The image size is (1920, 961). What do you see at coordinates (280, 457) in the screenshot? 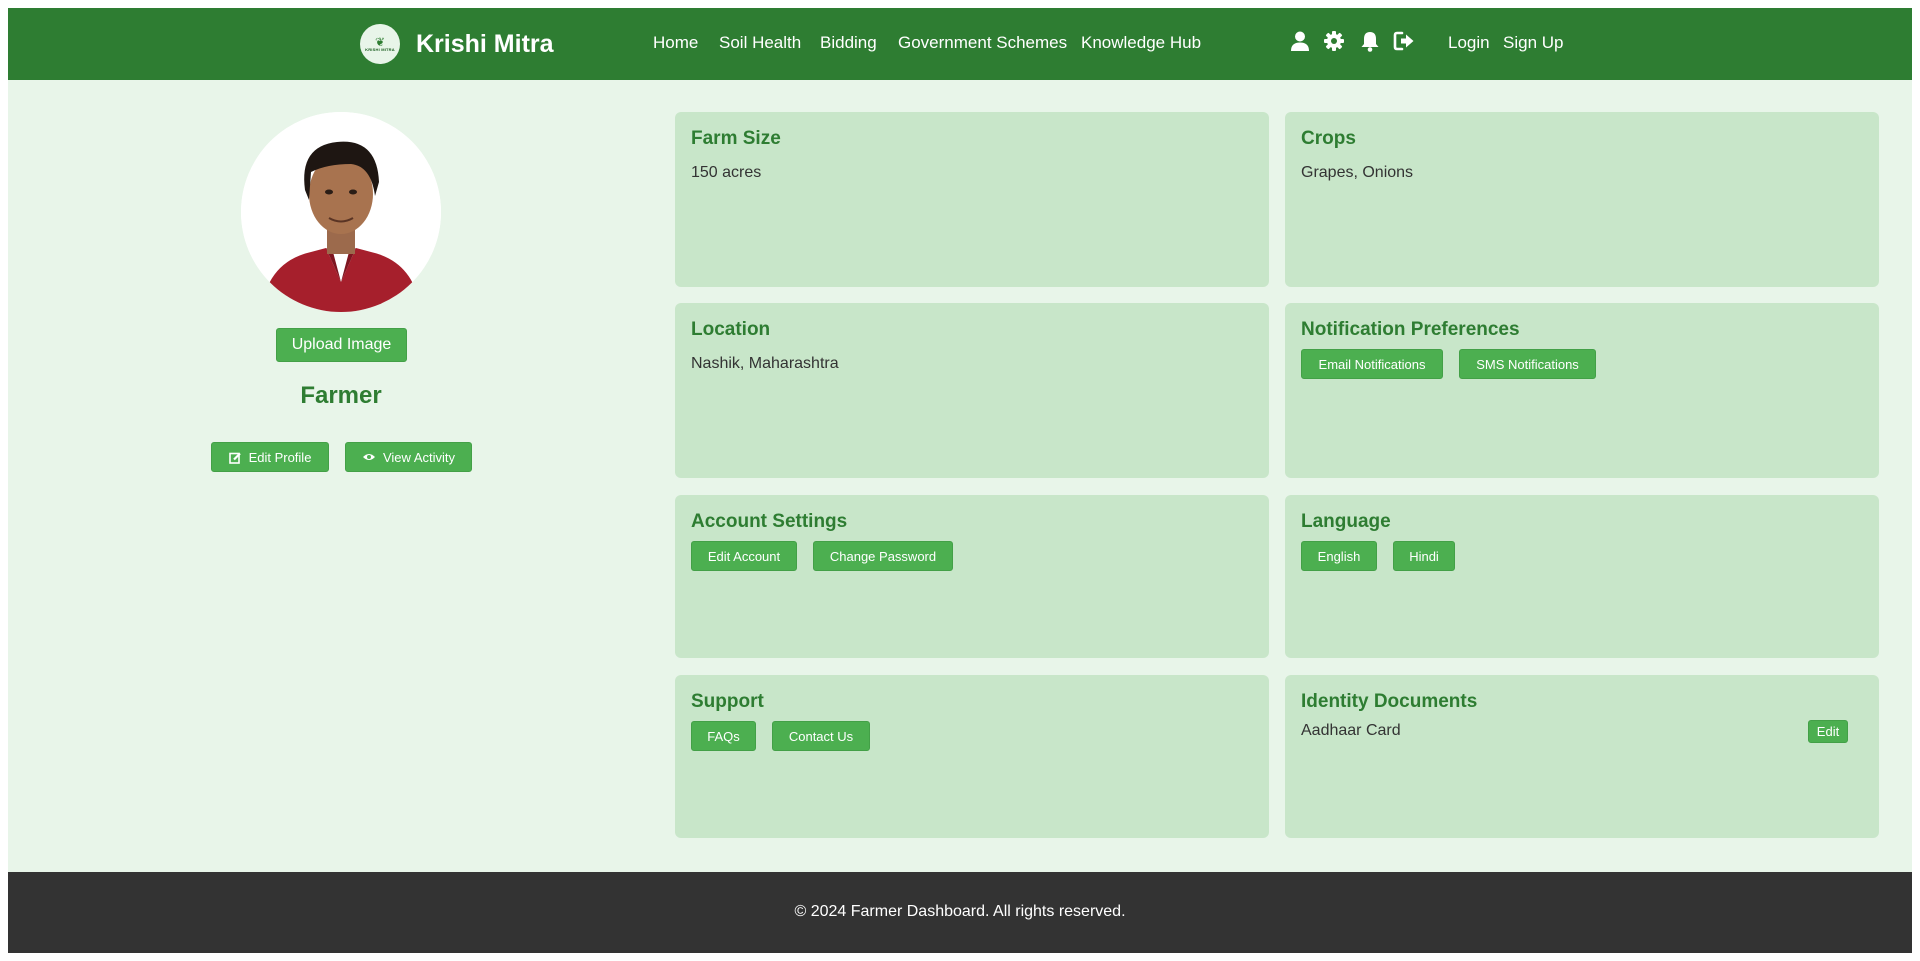
I see `edit-profile-label: Edit Profile` at bounding box center [280, 457].